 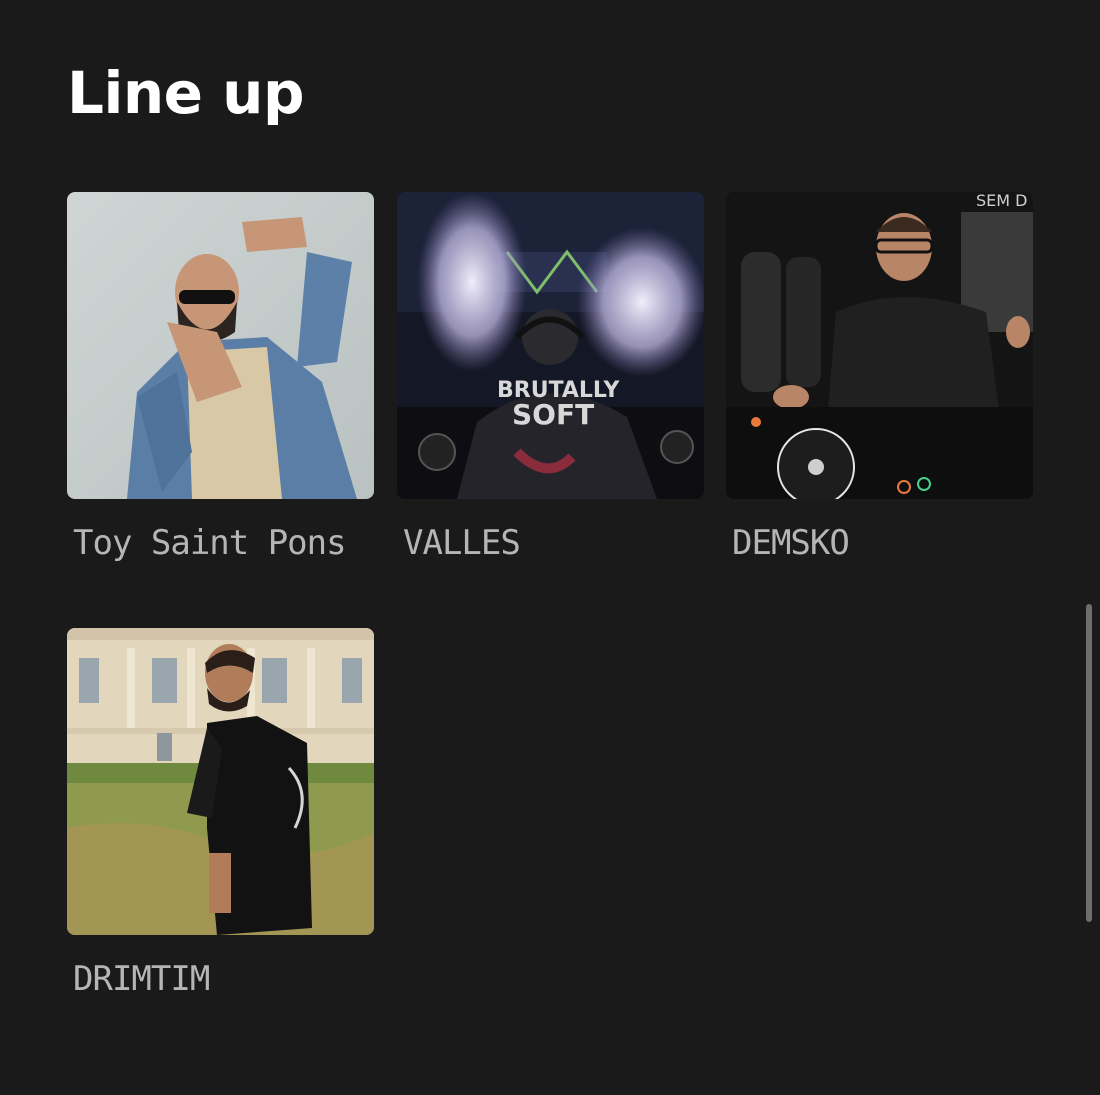 I want to click on artist-name: DEMSKO, so click(x=791, y=543).